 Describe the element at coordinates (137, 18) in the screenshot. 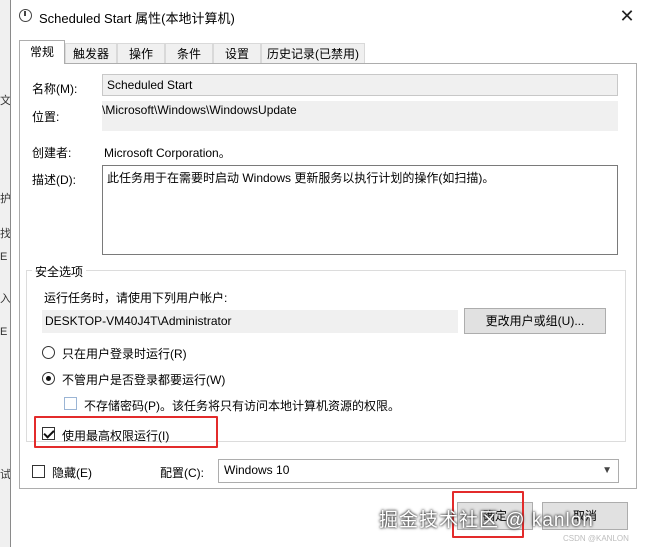

I see `window-title: Scheduled Start 属性(本地计算机)` at that location.